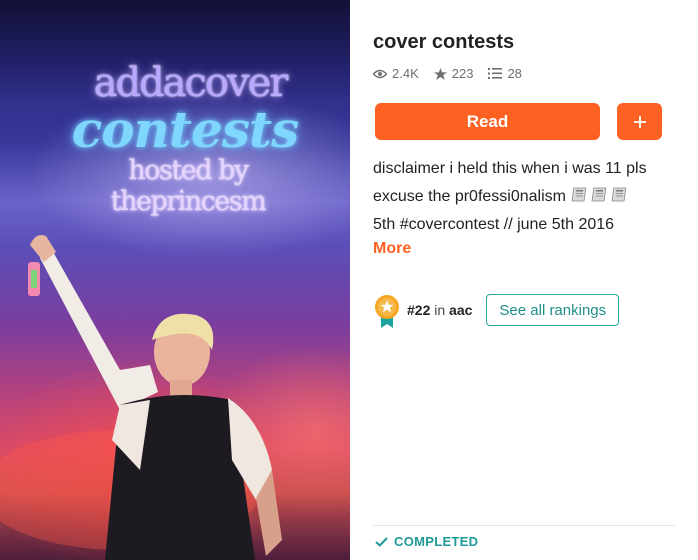 This screenshot has height=560, width=698. Describe the element at coordinates (469, 196) in the screenshot. I see `description-line-2-text: excuse the pr0fessi0nalism` at that location.